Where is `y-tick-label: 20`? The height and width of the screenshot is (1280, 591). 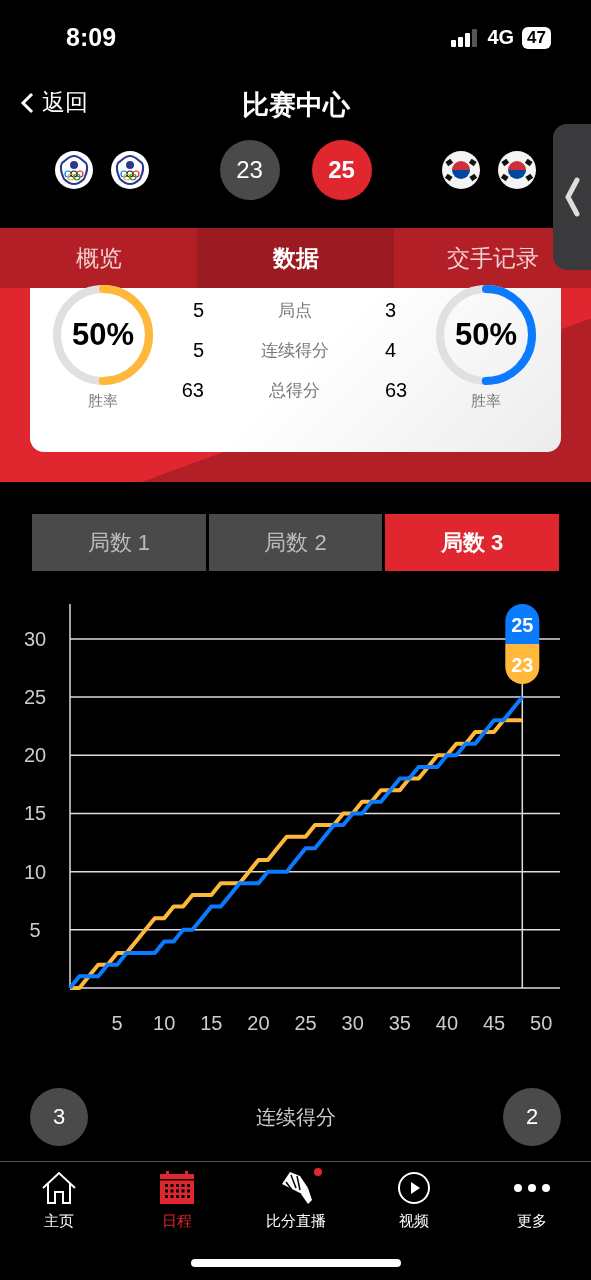
y-tick-label: 20 is located at coordinates (35, 755).